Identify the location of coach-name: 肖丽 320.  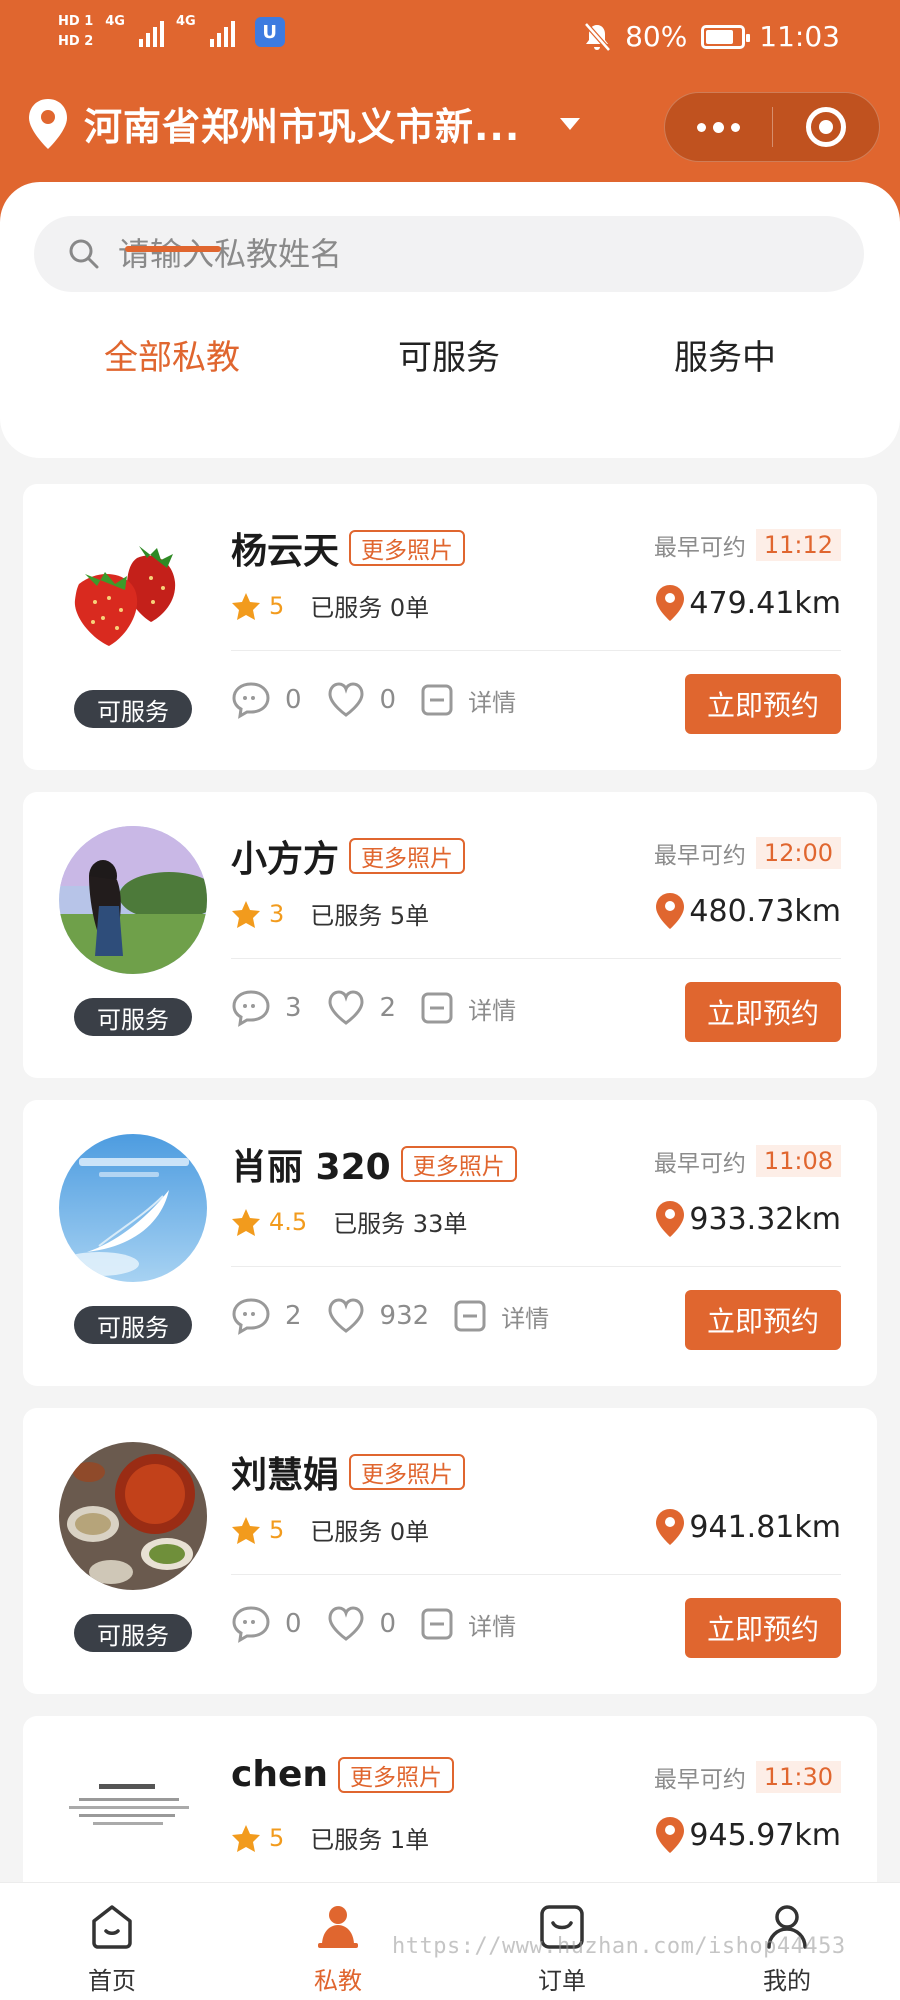
(311, 1167).